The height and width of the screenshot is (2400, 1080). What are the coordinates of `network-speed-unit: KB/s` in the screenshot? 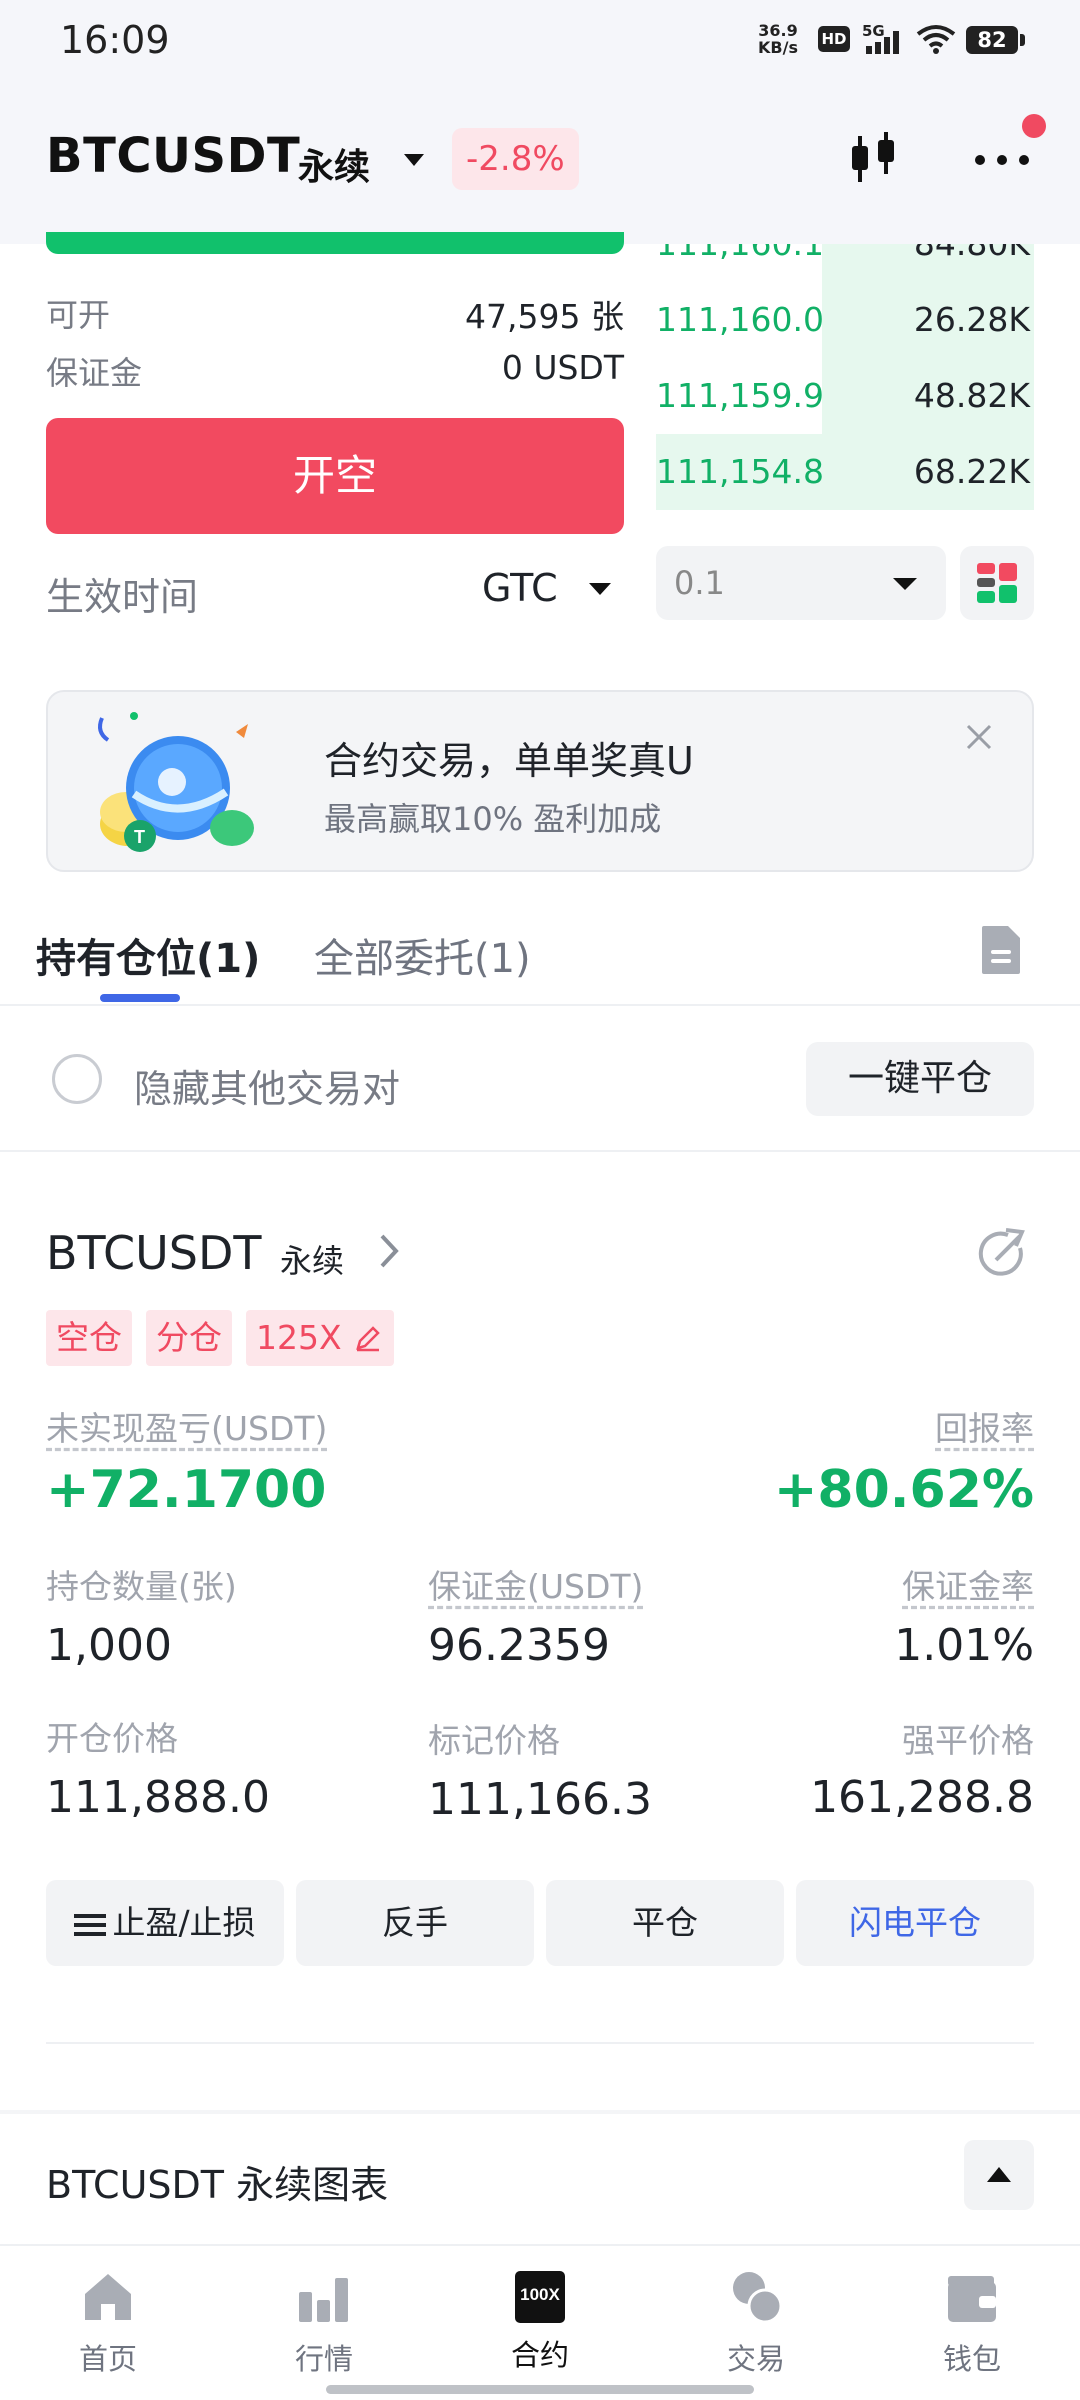 It's located at (778, 47).